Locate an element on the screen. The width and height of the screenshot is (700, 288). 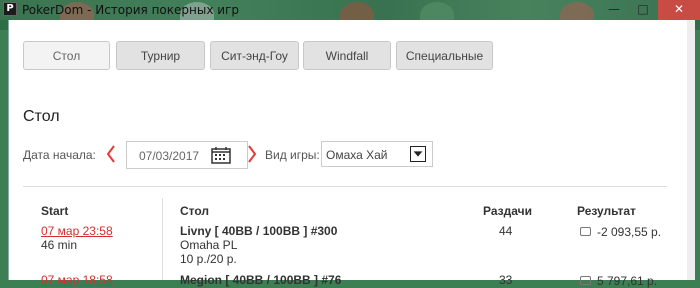
date-field: 07/03/2017 is located at coordinates (187, 155).